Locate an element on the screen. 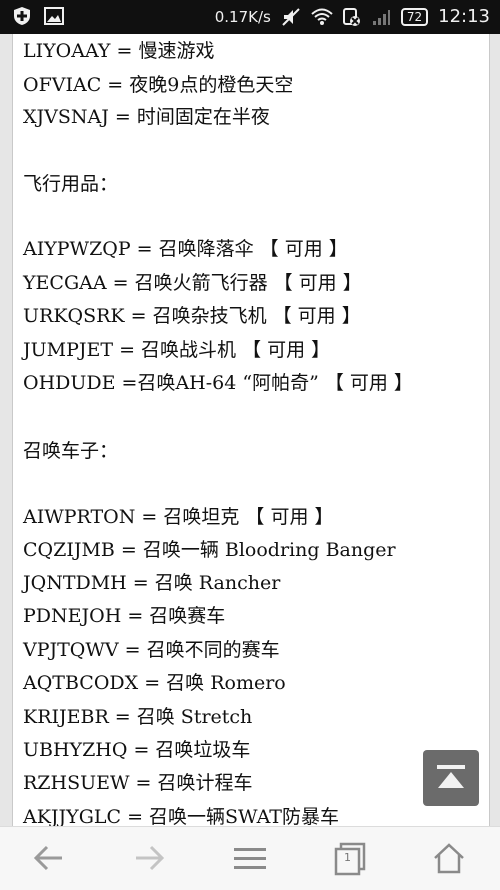  content-line: AIYPWZQP = 召唤降落伞 【 可用 】 is located at coordinates (185, 249).